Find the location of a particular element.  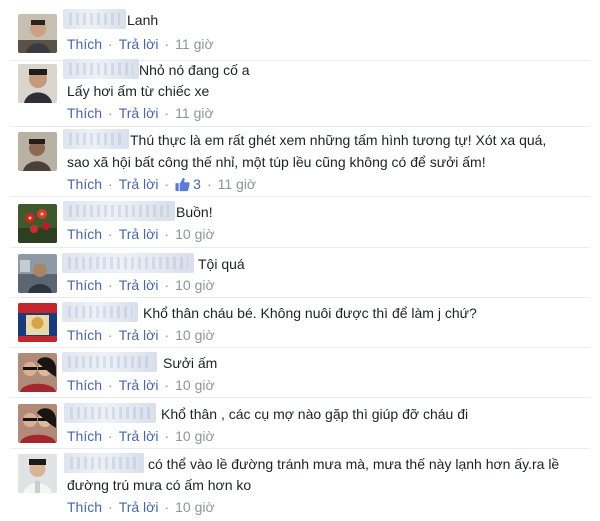

avatar-red-flowers-icon is located at coordinates (37, 223).